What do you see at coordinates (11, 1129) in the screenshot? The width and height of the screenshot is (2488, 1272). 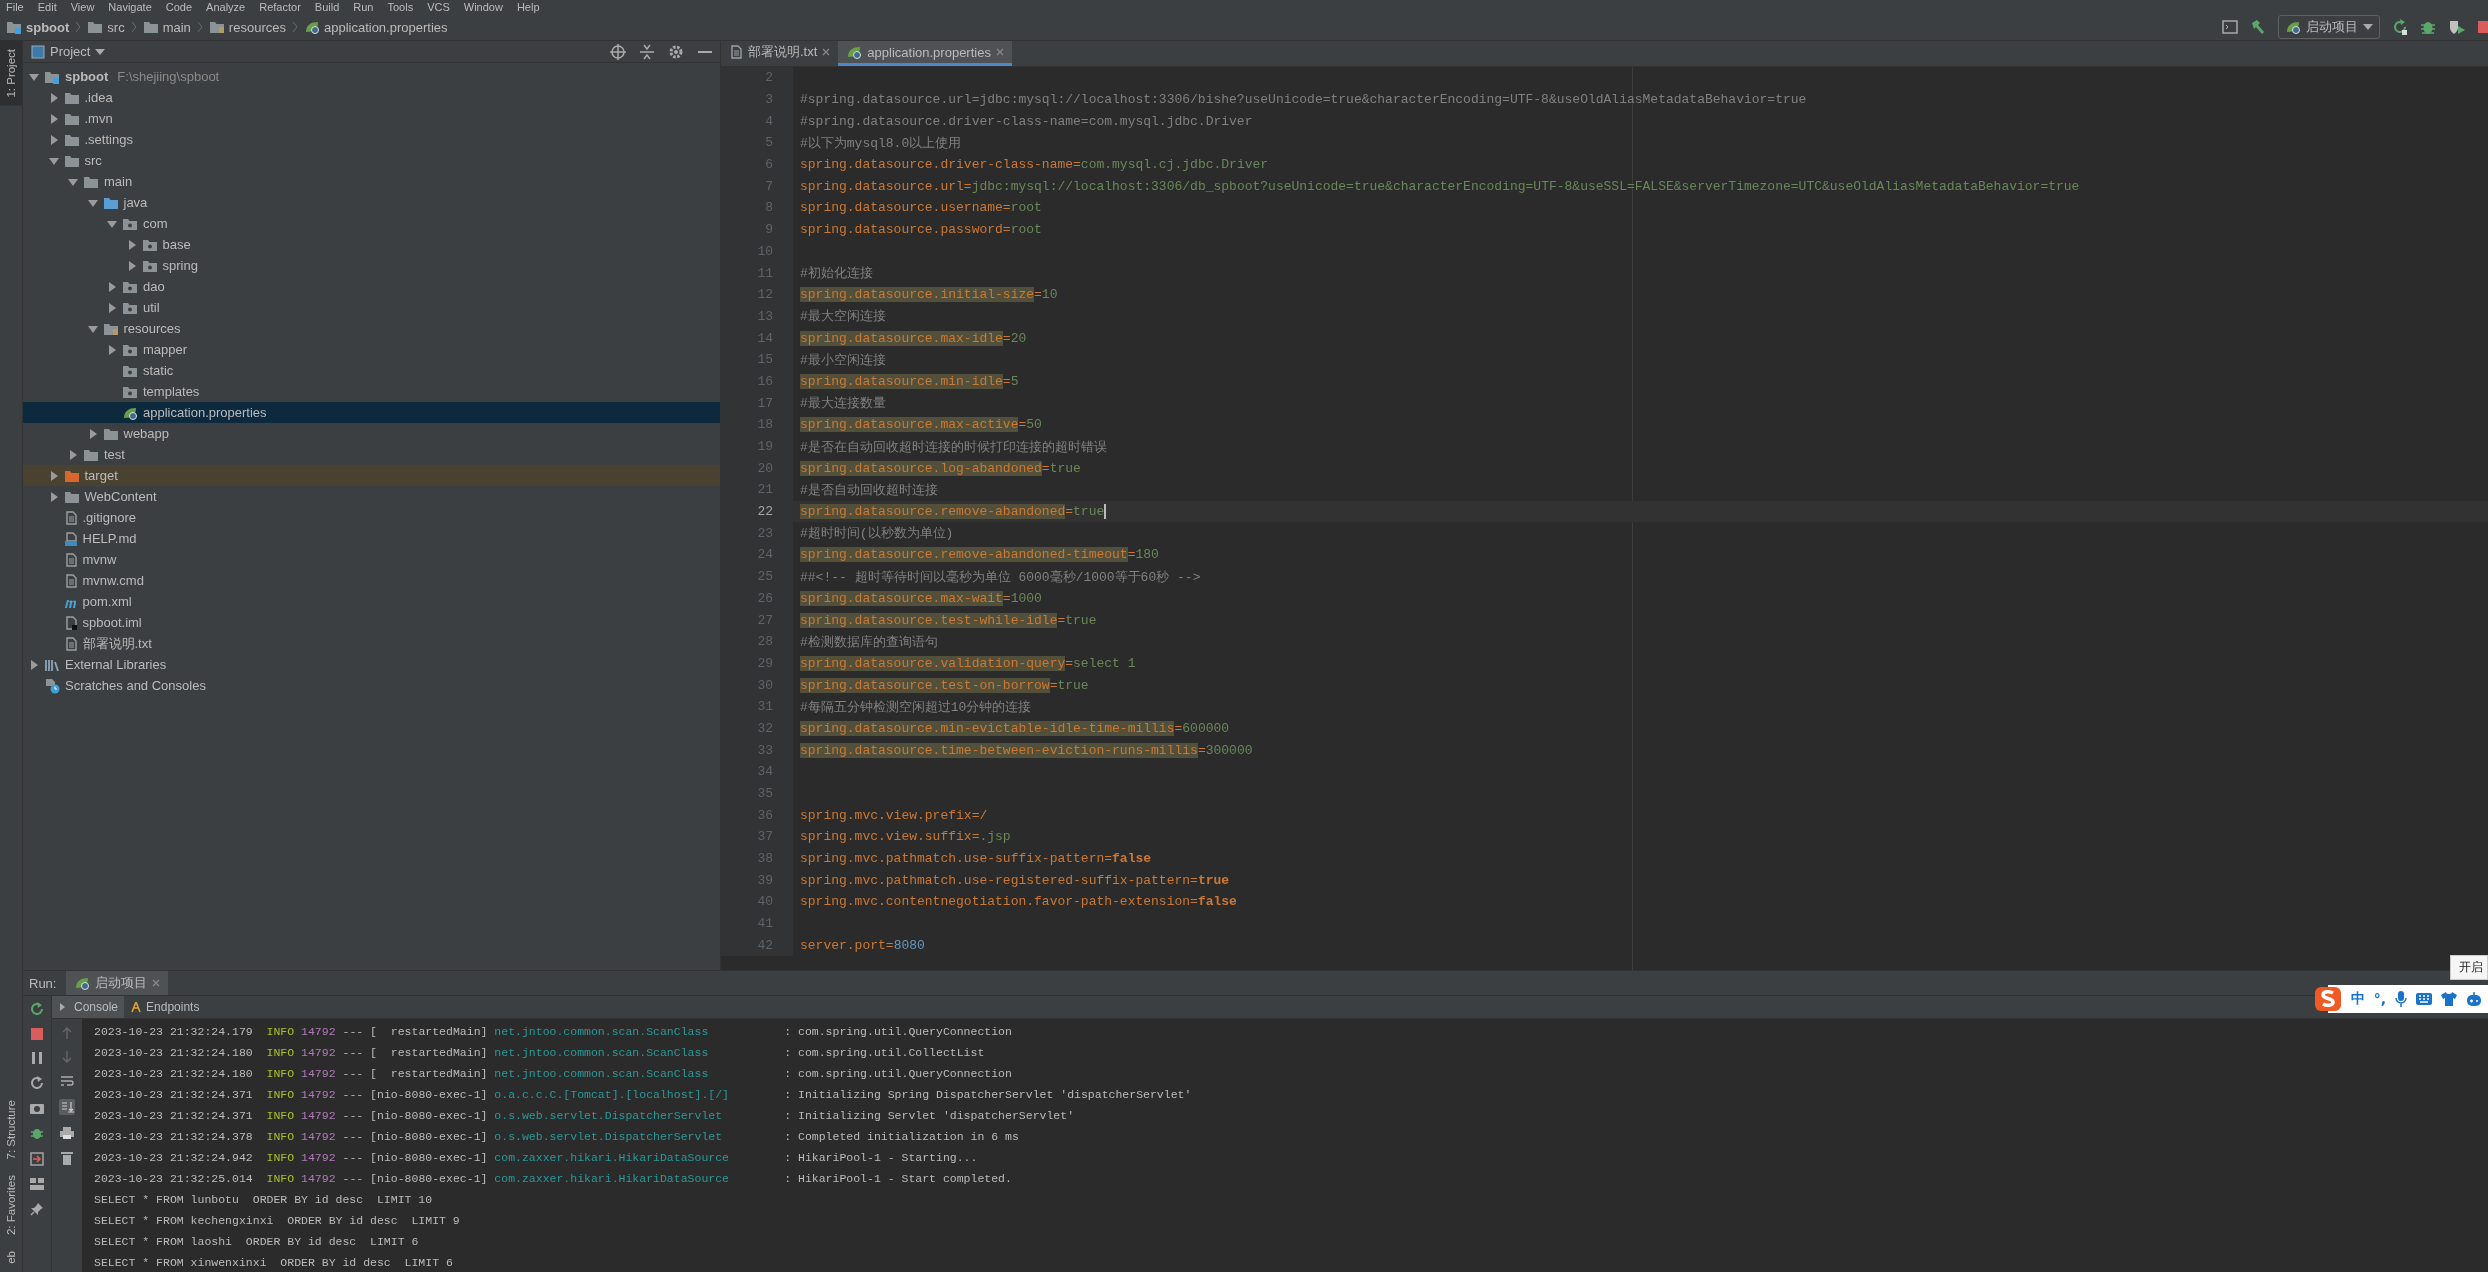 I see `tool-window-tab: 7: Structure` at bounding box center [11, 1129].